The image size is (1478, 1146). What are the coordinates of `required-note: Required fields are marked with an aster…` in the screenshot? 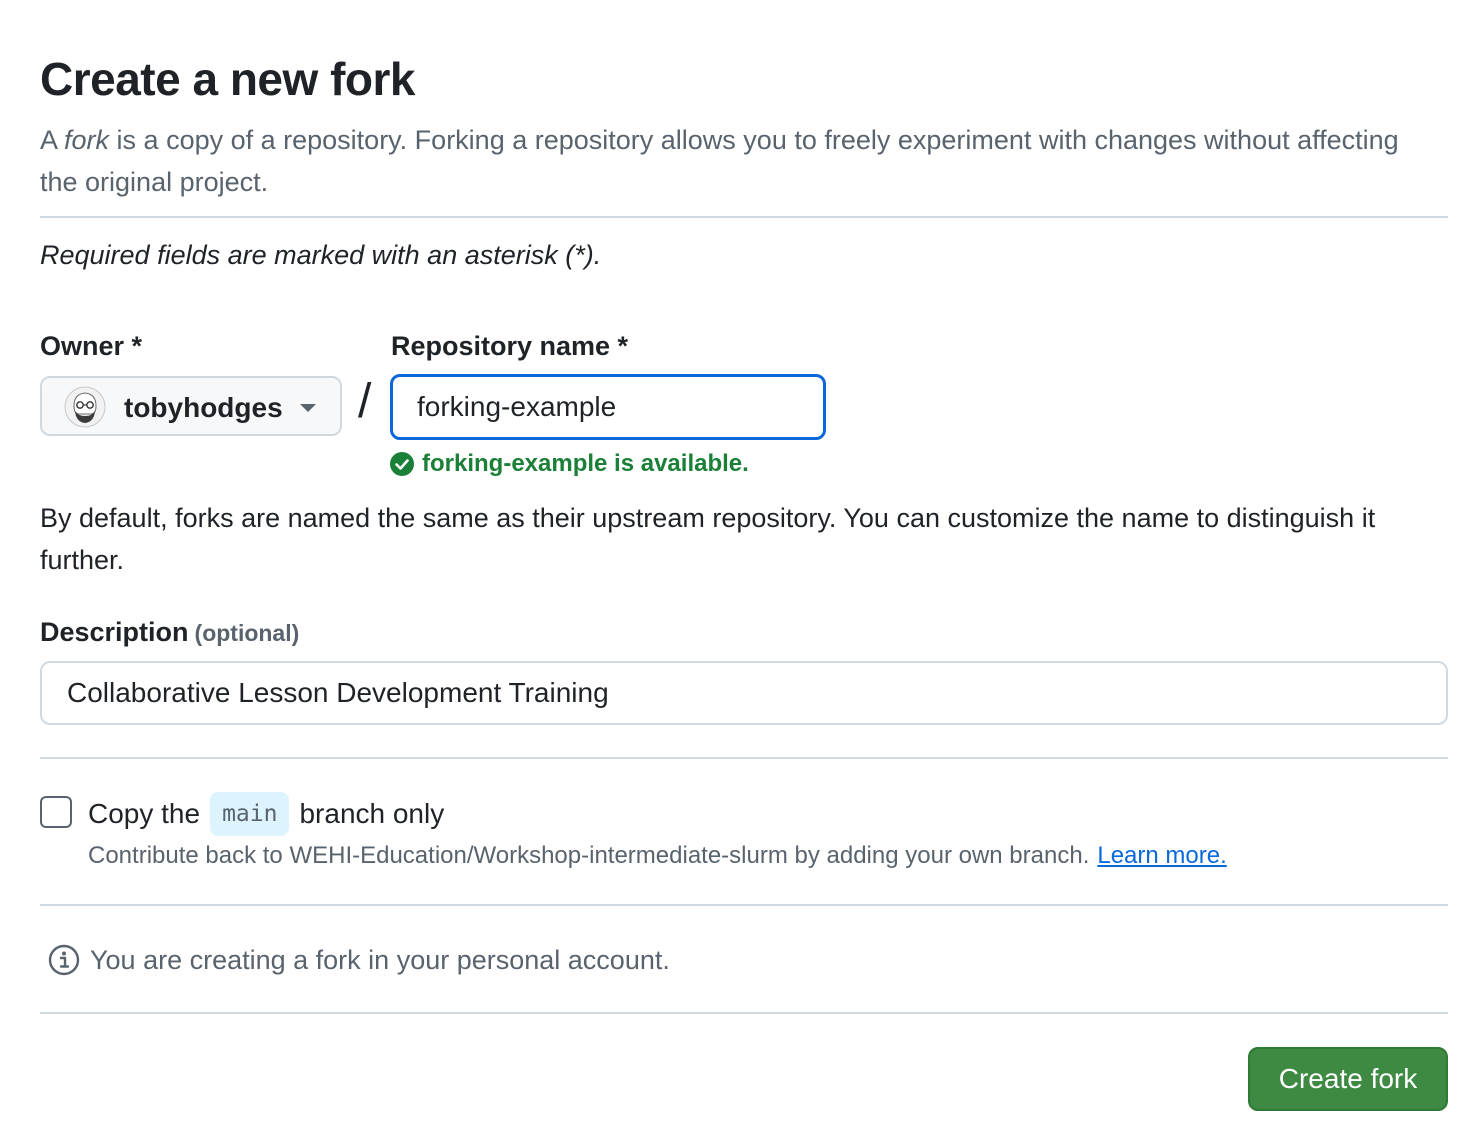 It's located at (321, 255).